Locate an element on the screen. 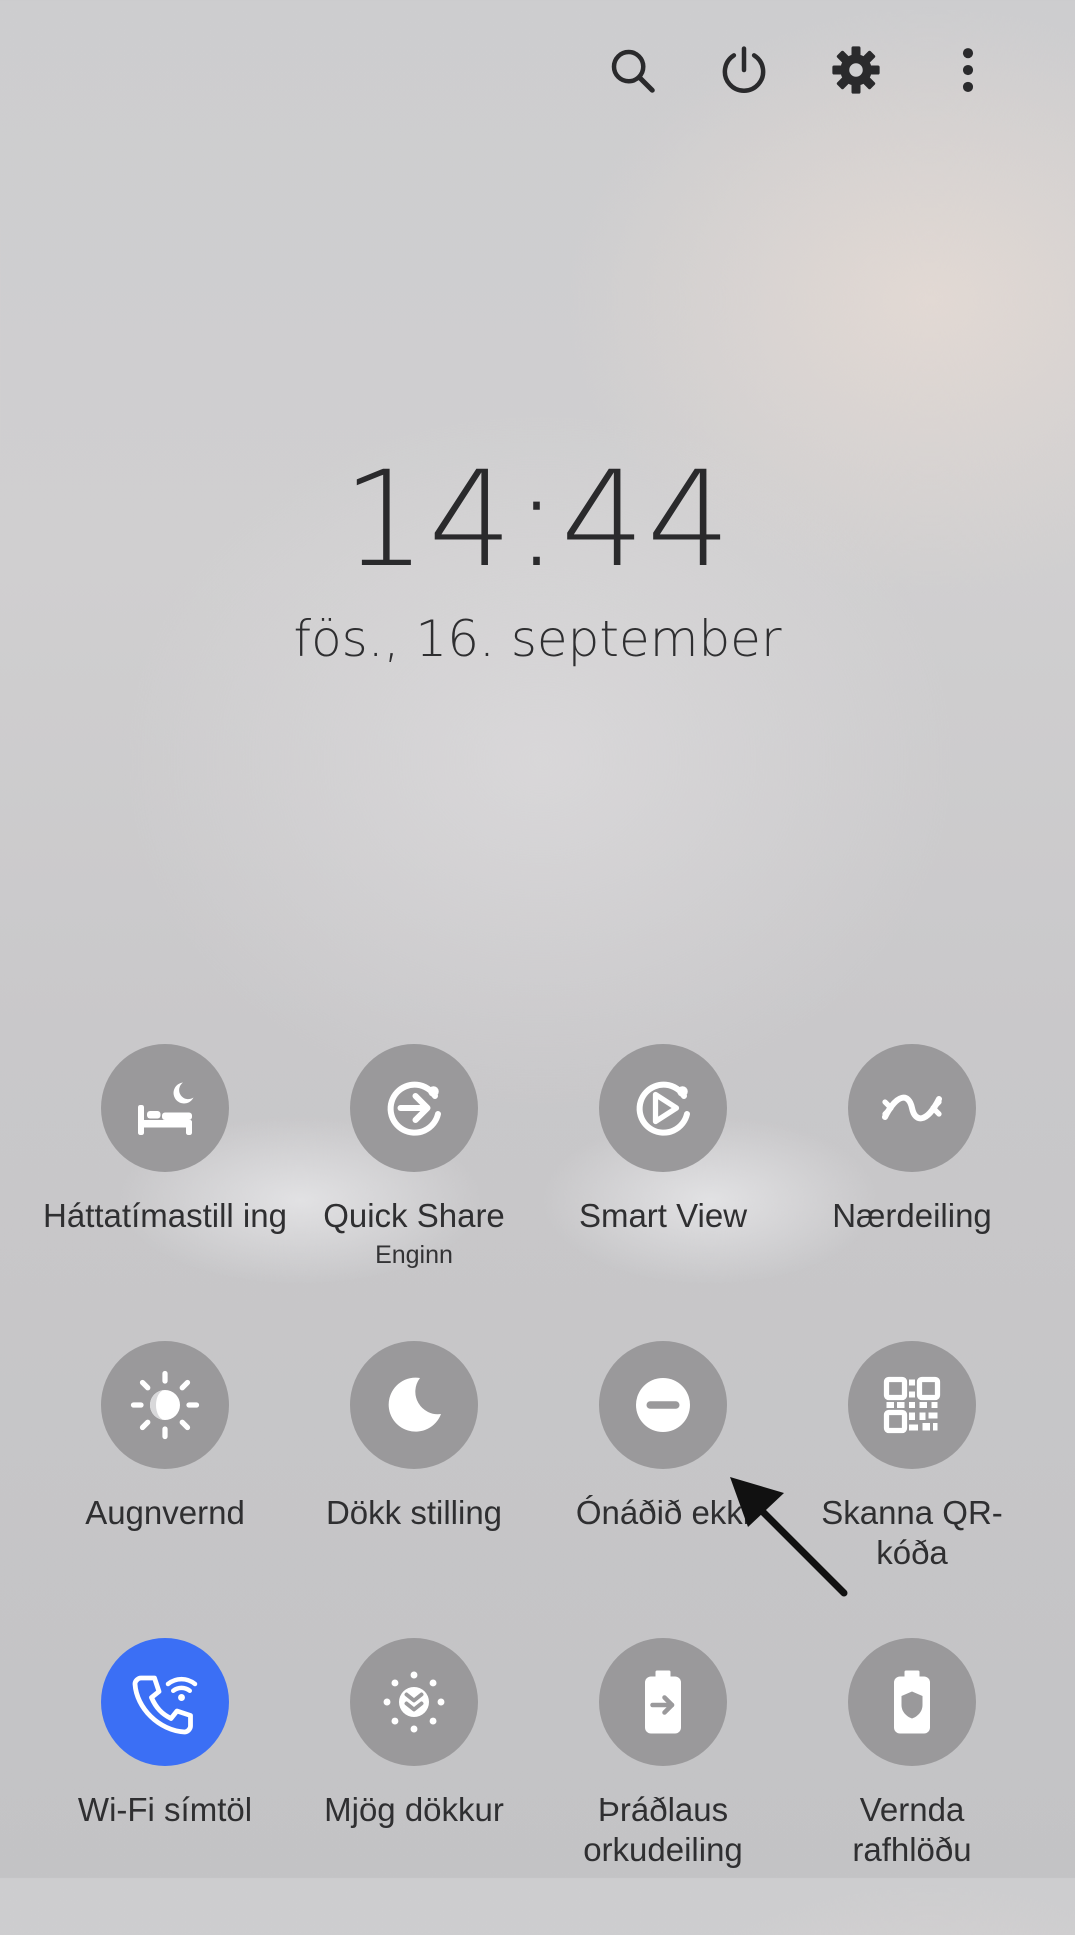 Image resolution: width=1075 pixels, height=1935 pixels. moon-icon is located at coordinates (414, 1404).